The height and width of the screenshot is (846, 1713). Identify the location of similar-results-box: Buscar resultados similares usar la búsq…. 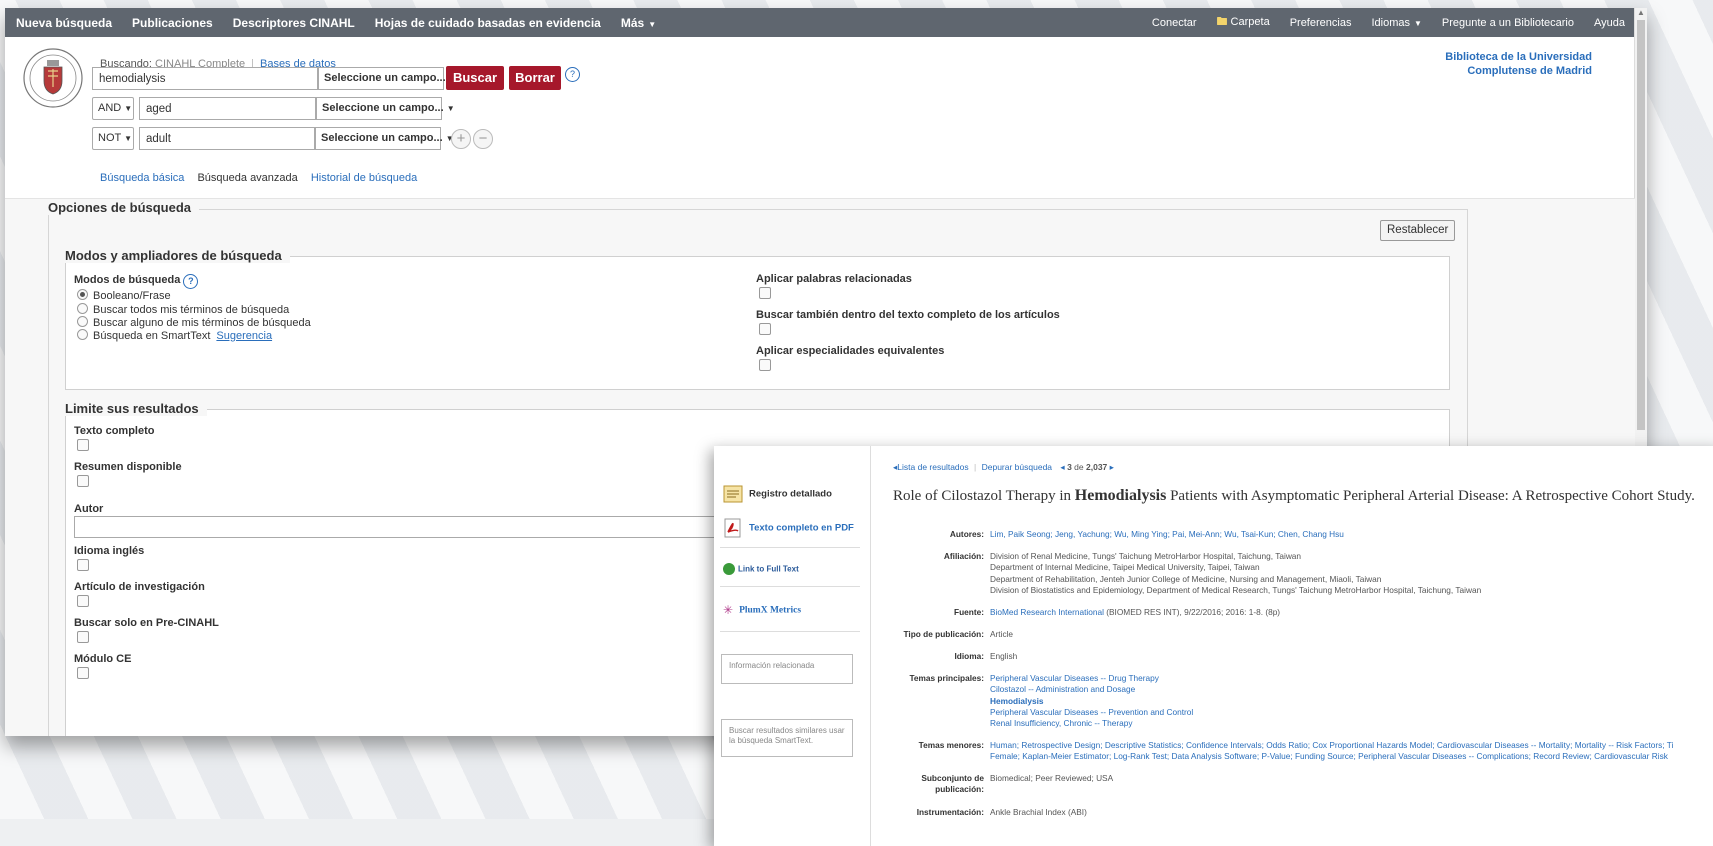
(787, 738).